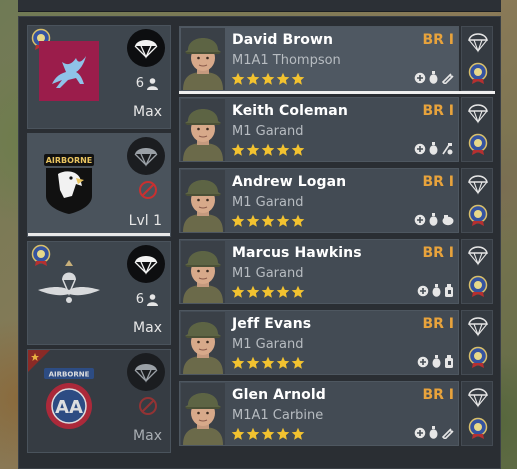 This screenshot has width=517, height=469. What do you see at coordinates (297, 253) in the screenshot?
I see `soldier-name: Marcus Hawkins` at bounding box center [297, 253].